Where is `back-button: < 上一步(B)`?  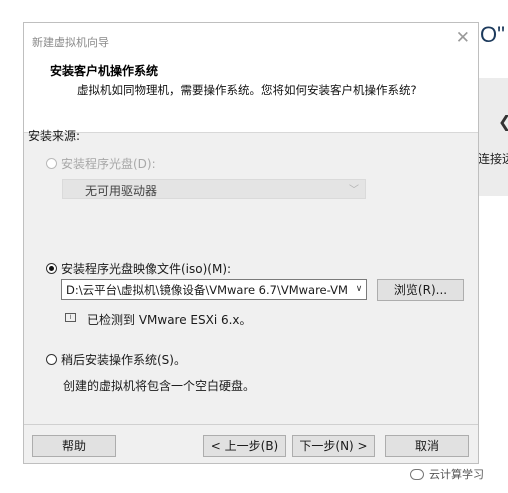
back-button: < 上一步(B) is located at coordinates (244, 446).